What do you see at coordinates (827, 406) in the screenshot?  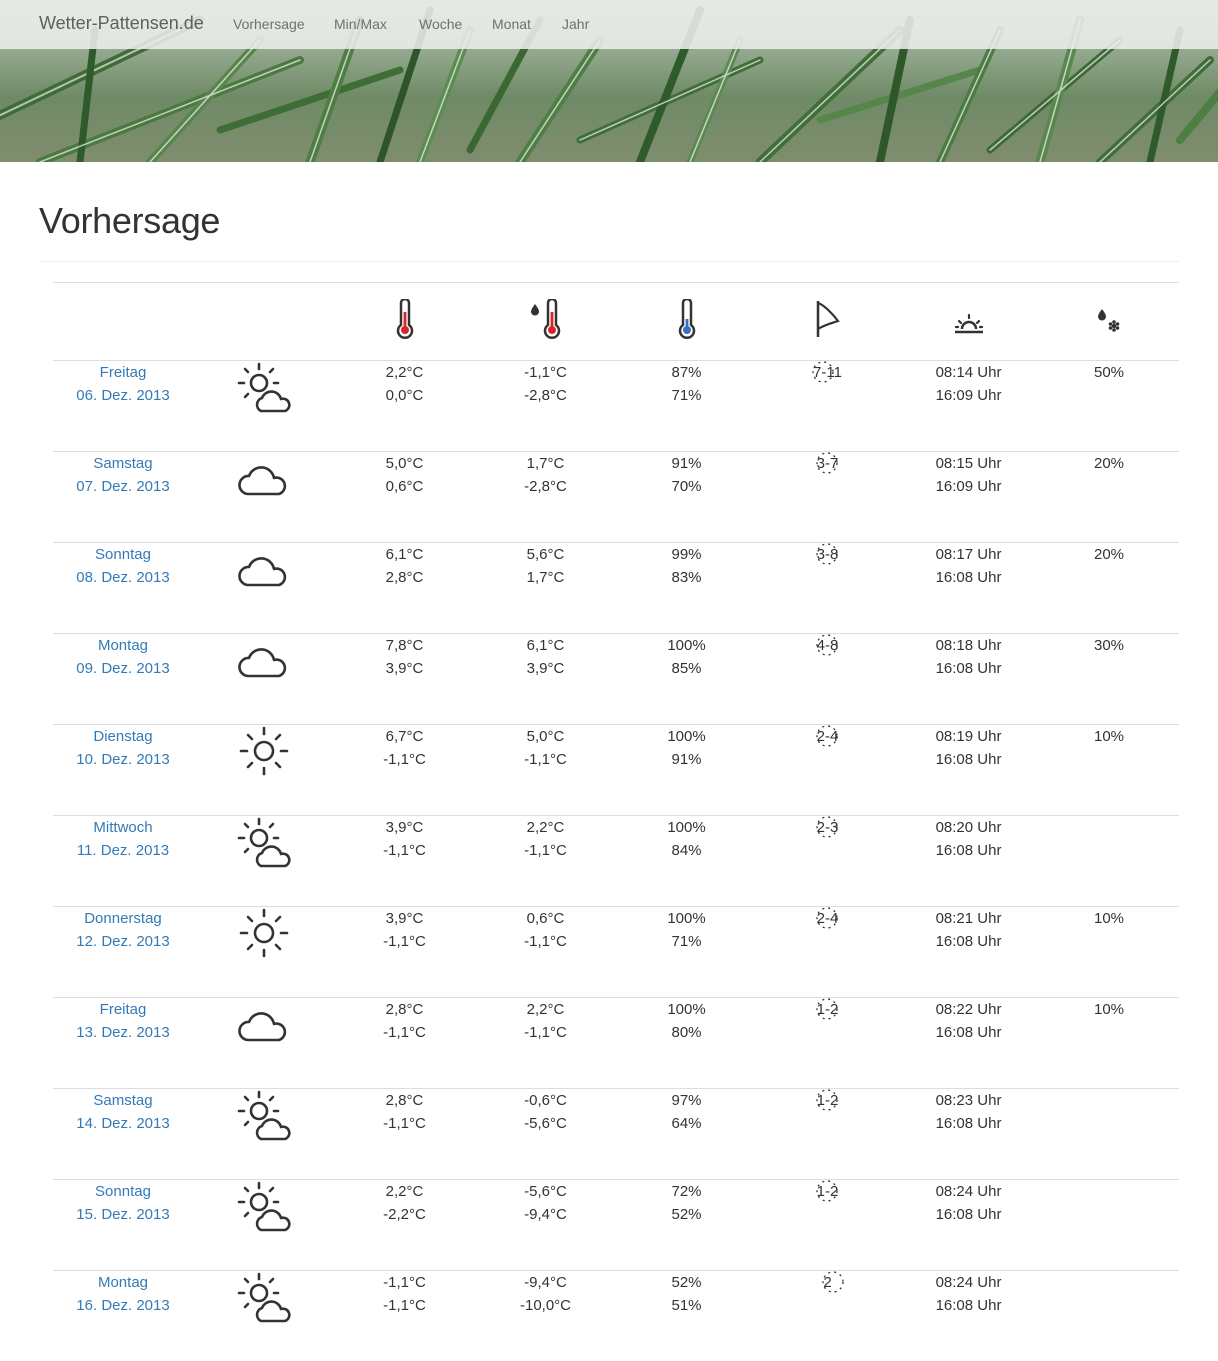 I see `wind-cell: 7-11` at bounding box center [827, 406].